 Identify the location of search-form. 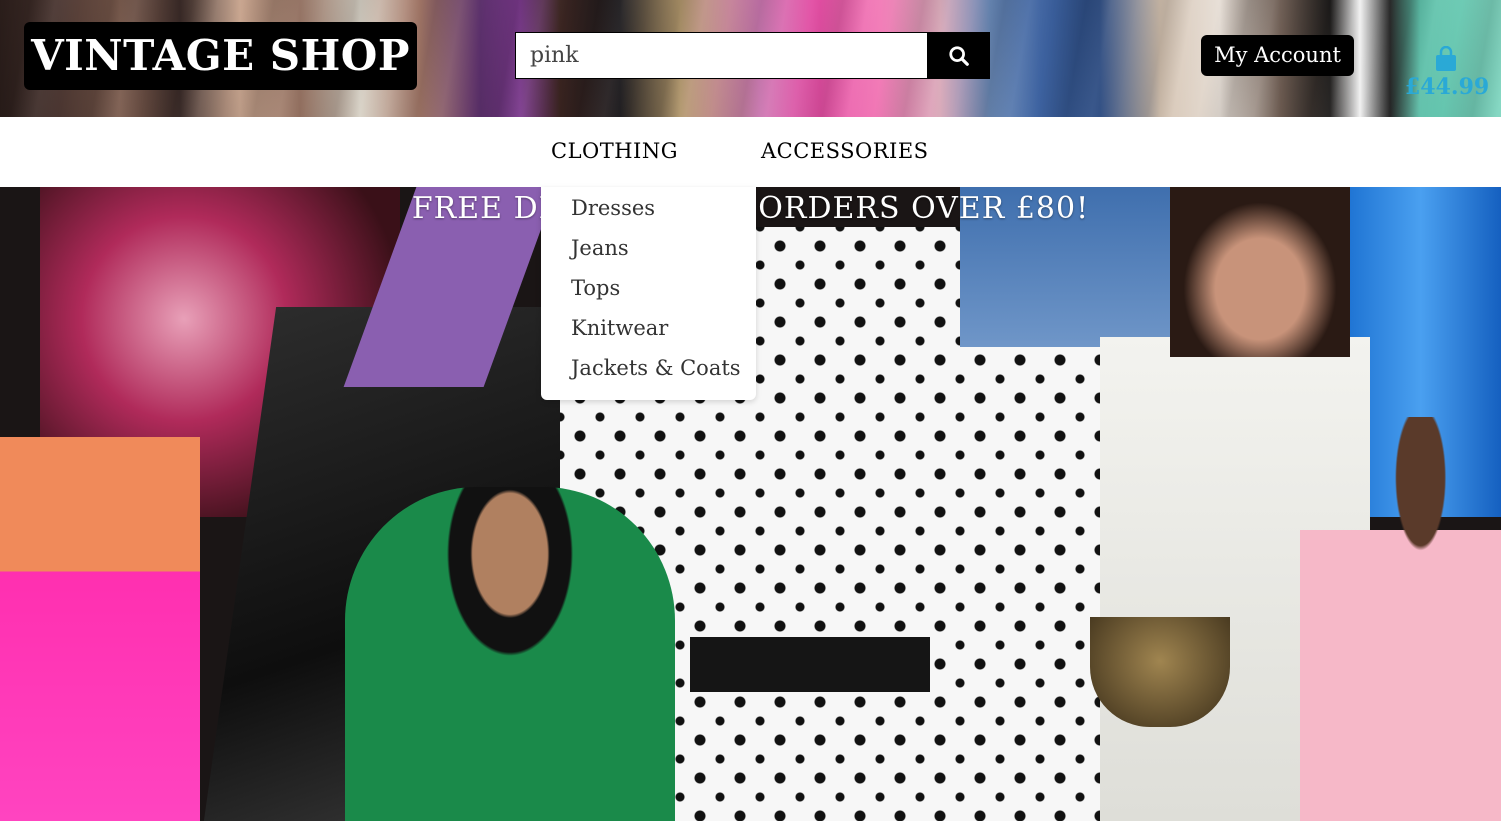
(752, 55).